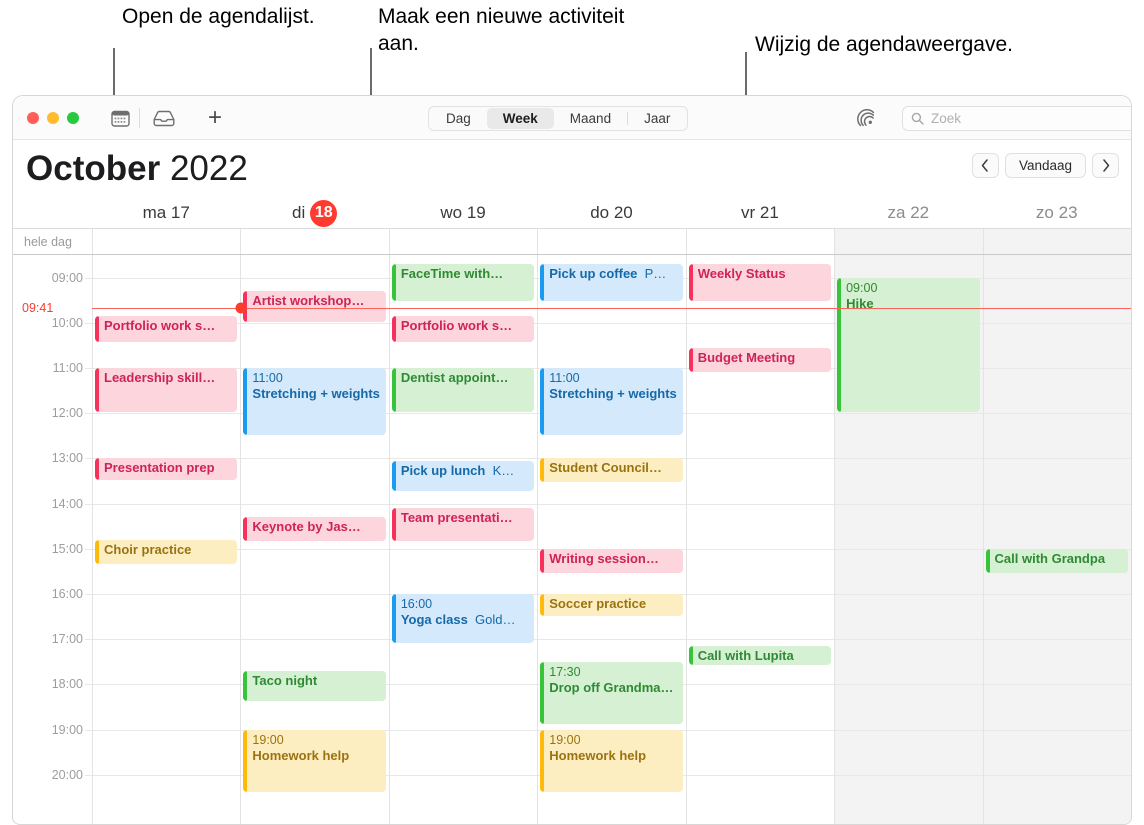 The height and width of the screenshot is (825, 1144). What do you see at coordinates (611, 213) in the screenshot?
I see `day-header-do-20: do 20` at bounding box center [611, 213].